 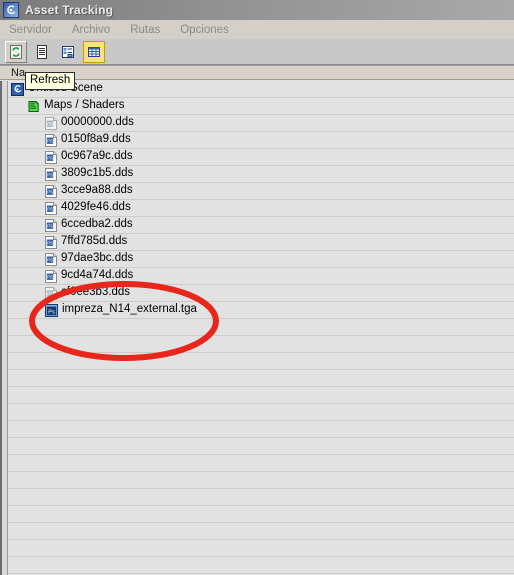 I want to click on list-item-label: 4029fe46.dds, so click(x=96, y=207).